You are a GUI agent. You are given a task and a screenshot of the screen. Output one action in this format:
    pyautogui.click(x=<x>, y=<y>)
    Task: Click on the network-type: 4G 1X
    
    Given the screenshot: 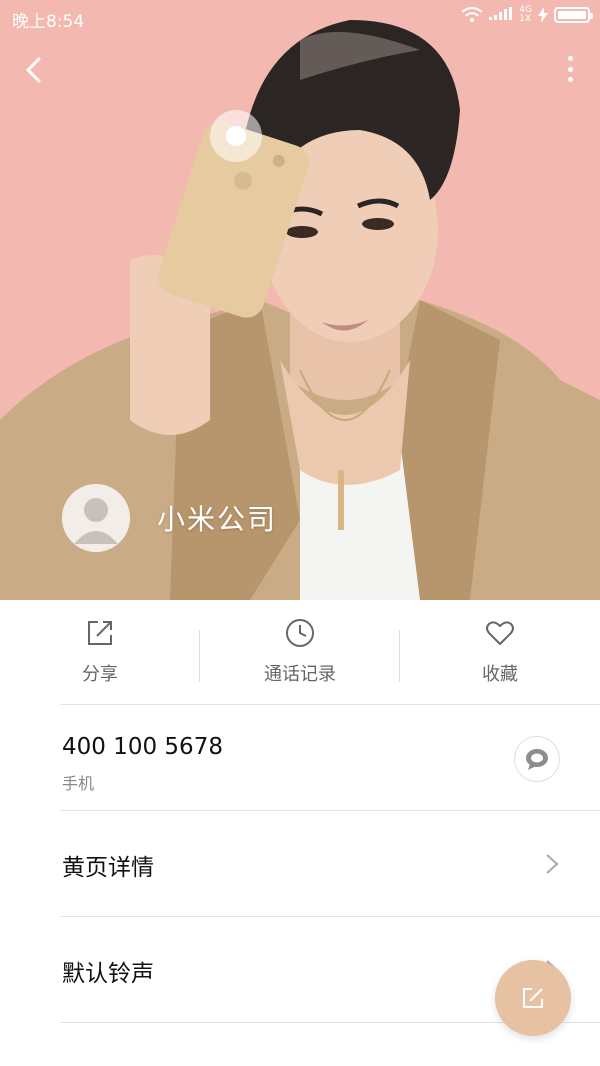 What is the action you would take?
    pyautogui.click(x=525, y=15)
    